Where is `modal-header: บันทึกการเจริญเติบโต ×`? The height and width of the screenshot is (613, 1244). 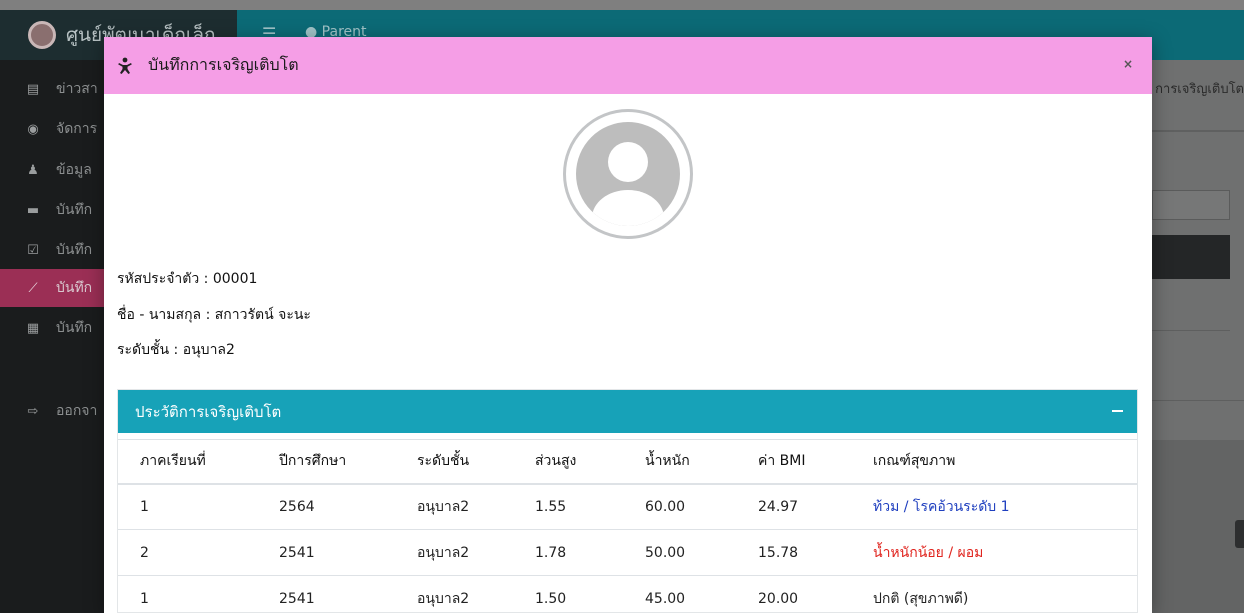 modal-header: บันทึกการเจริญเติบโต × is located at coordinates (628, 65).